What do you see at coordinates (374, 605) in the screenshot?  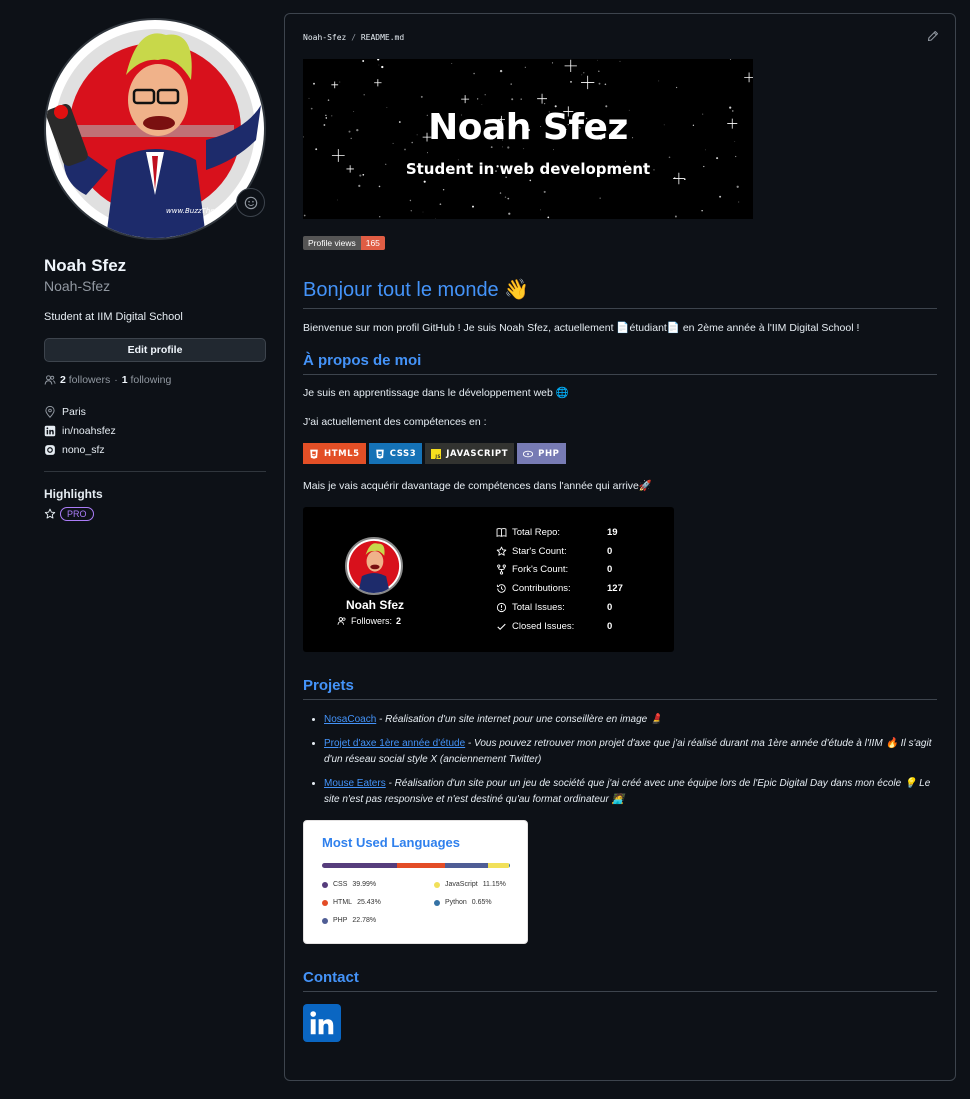 I see `stats-name: Noah Sfez` at bounding box center [374, 605].